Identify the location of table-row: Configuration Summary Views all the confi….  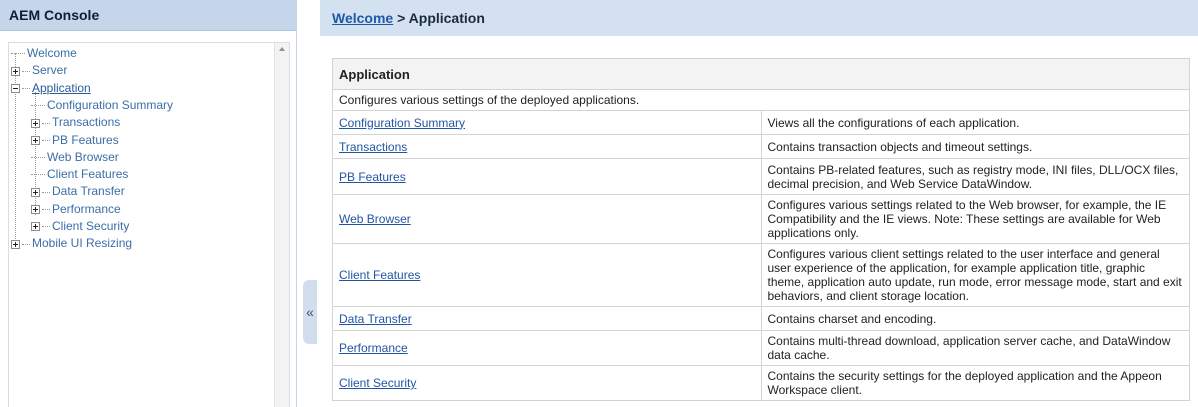
(761, 122).